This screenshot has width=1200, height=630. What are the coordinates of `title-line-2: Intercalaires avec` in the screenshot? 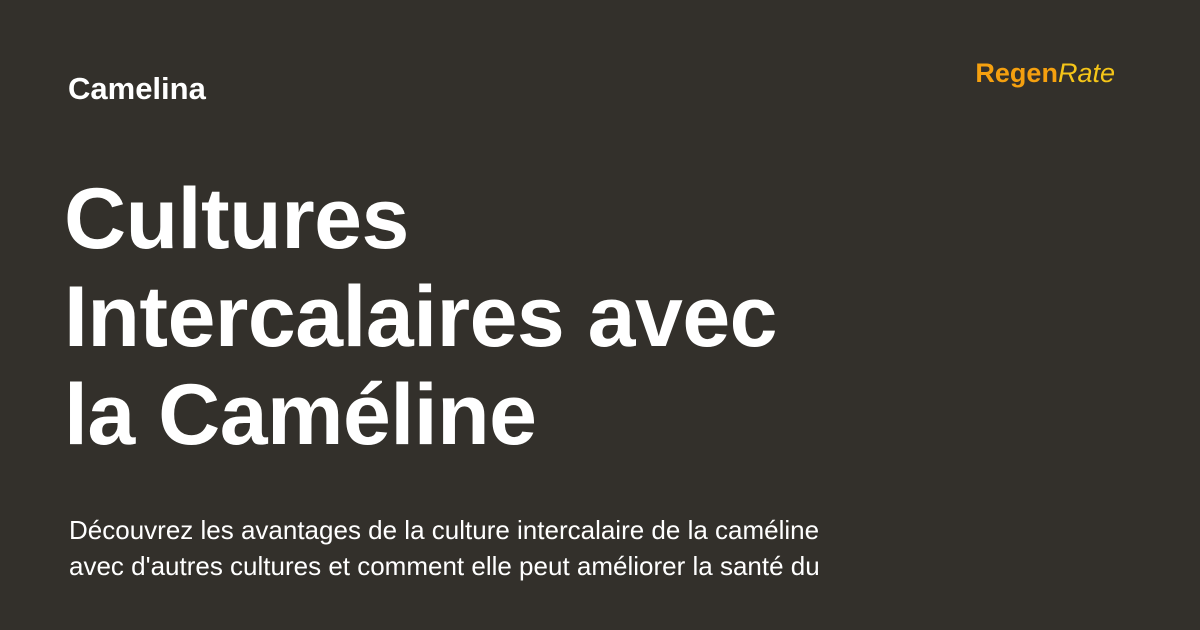 It's located at (420, 317).